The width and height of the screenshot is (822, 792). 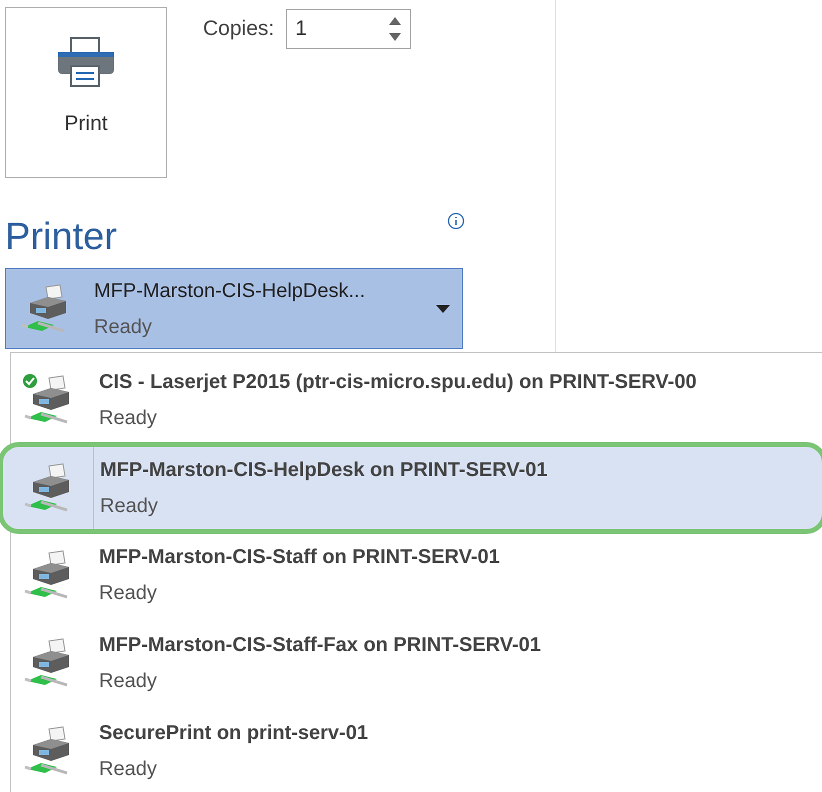 I want to click on printer-name: CIS - Laserjet P2015 (ptr-cis-micro.spu.edu) on PRINT-SERV-00, so click(x=398, y=382).